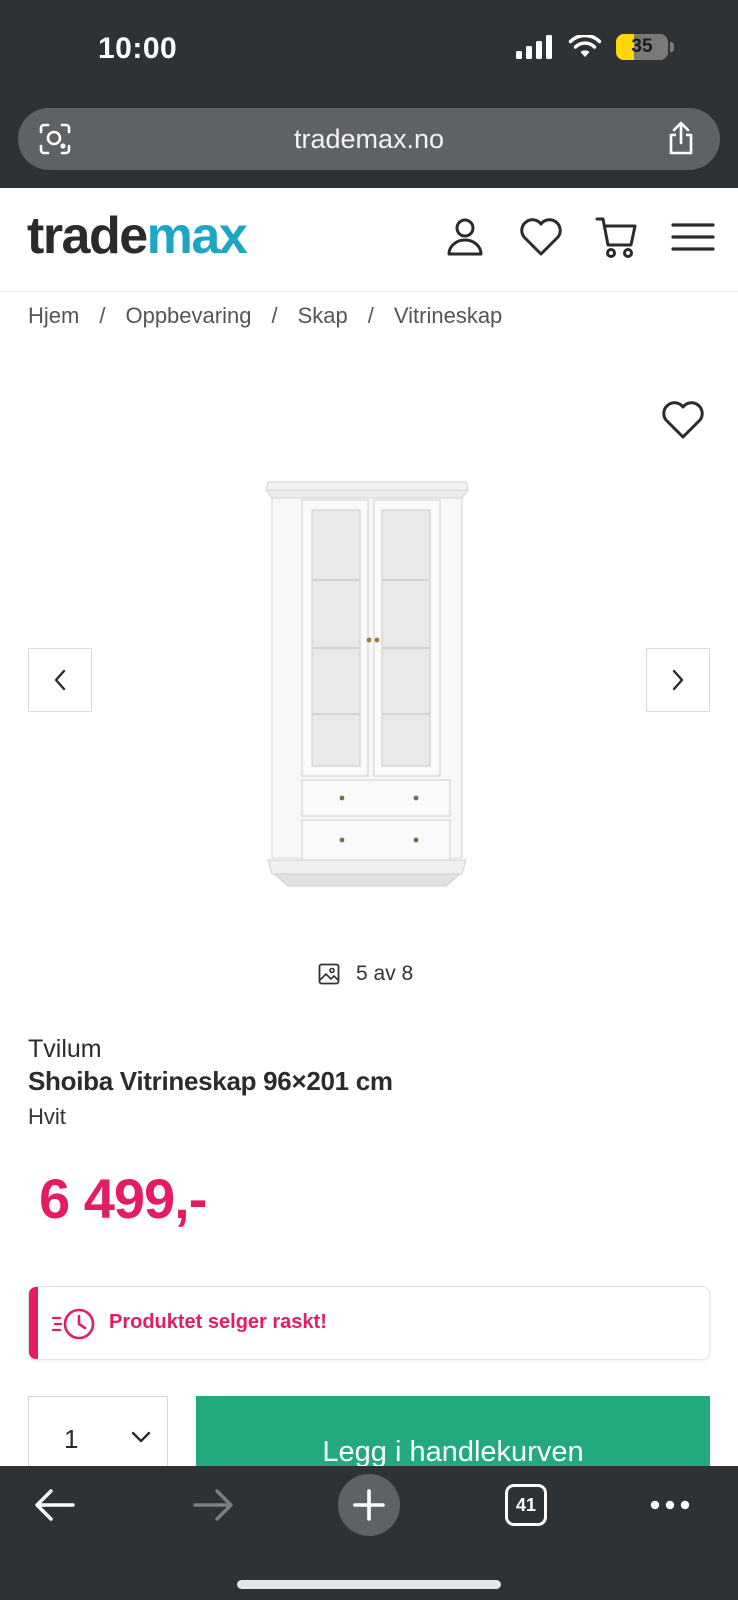 The height and width of the screenshot is (1600, 738). I want to click on alert-text: Produktet selger raskt!, so click(218, 1322).